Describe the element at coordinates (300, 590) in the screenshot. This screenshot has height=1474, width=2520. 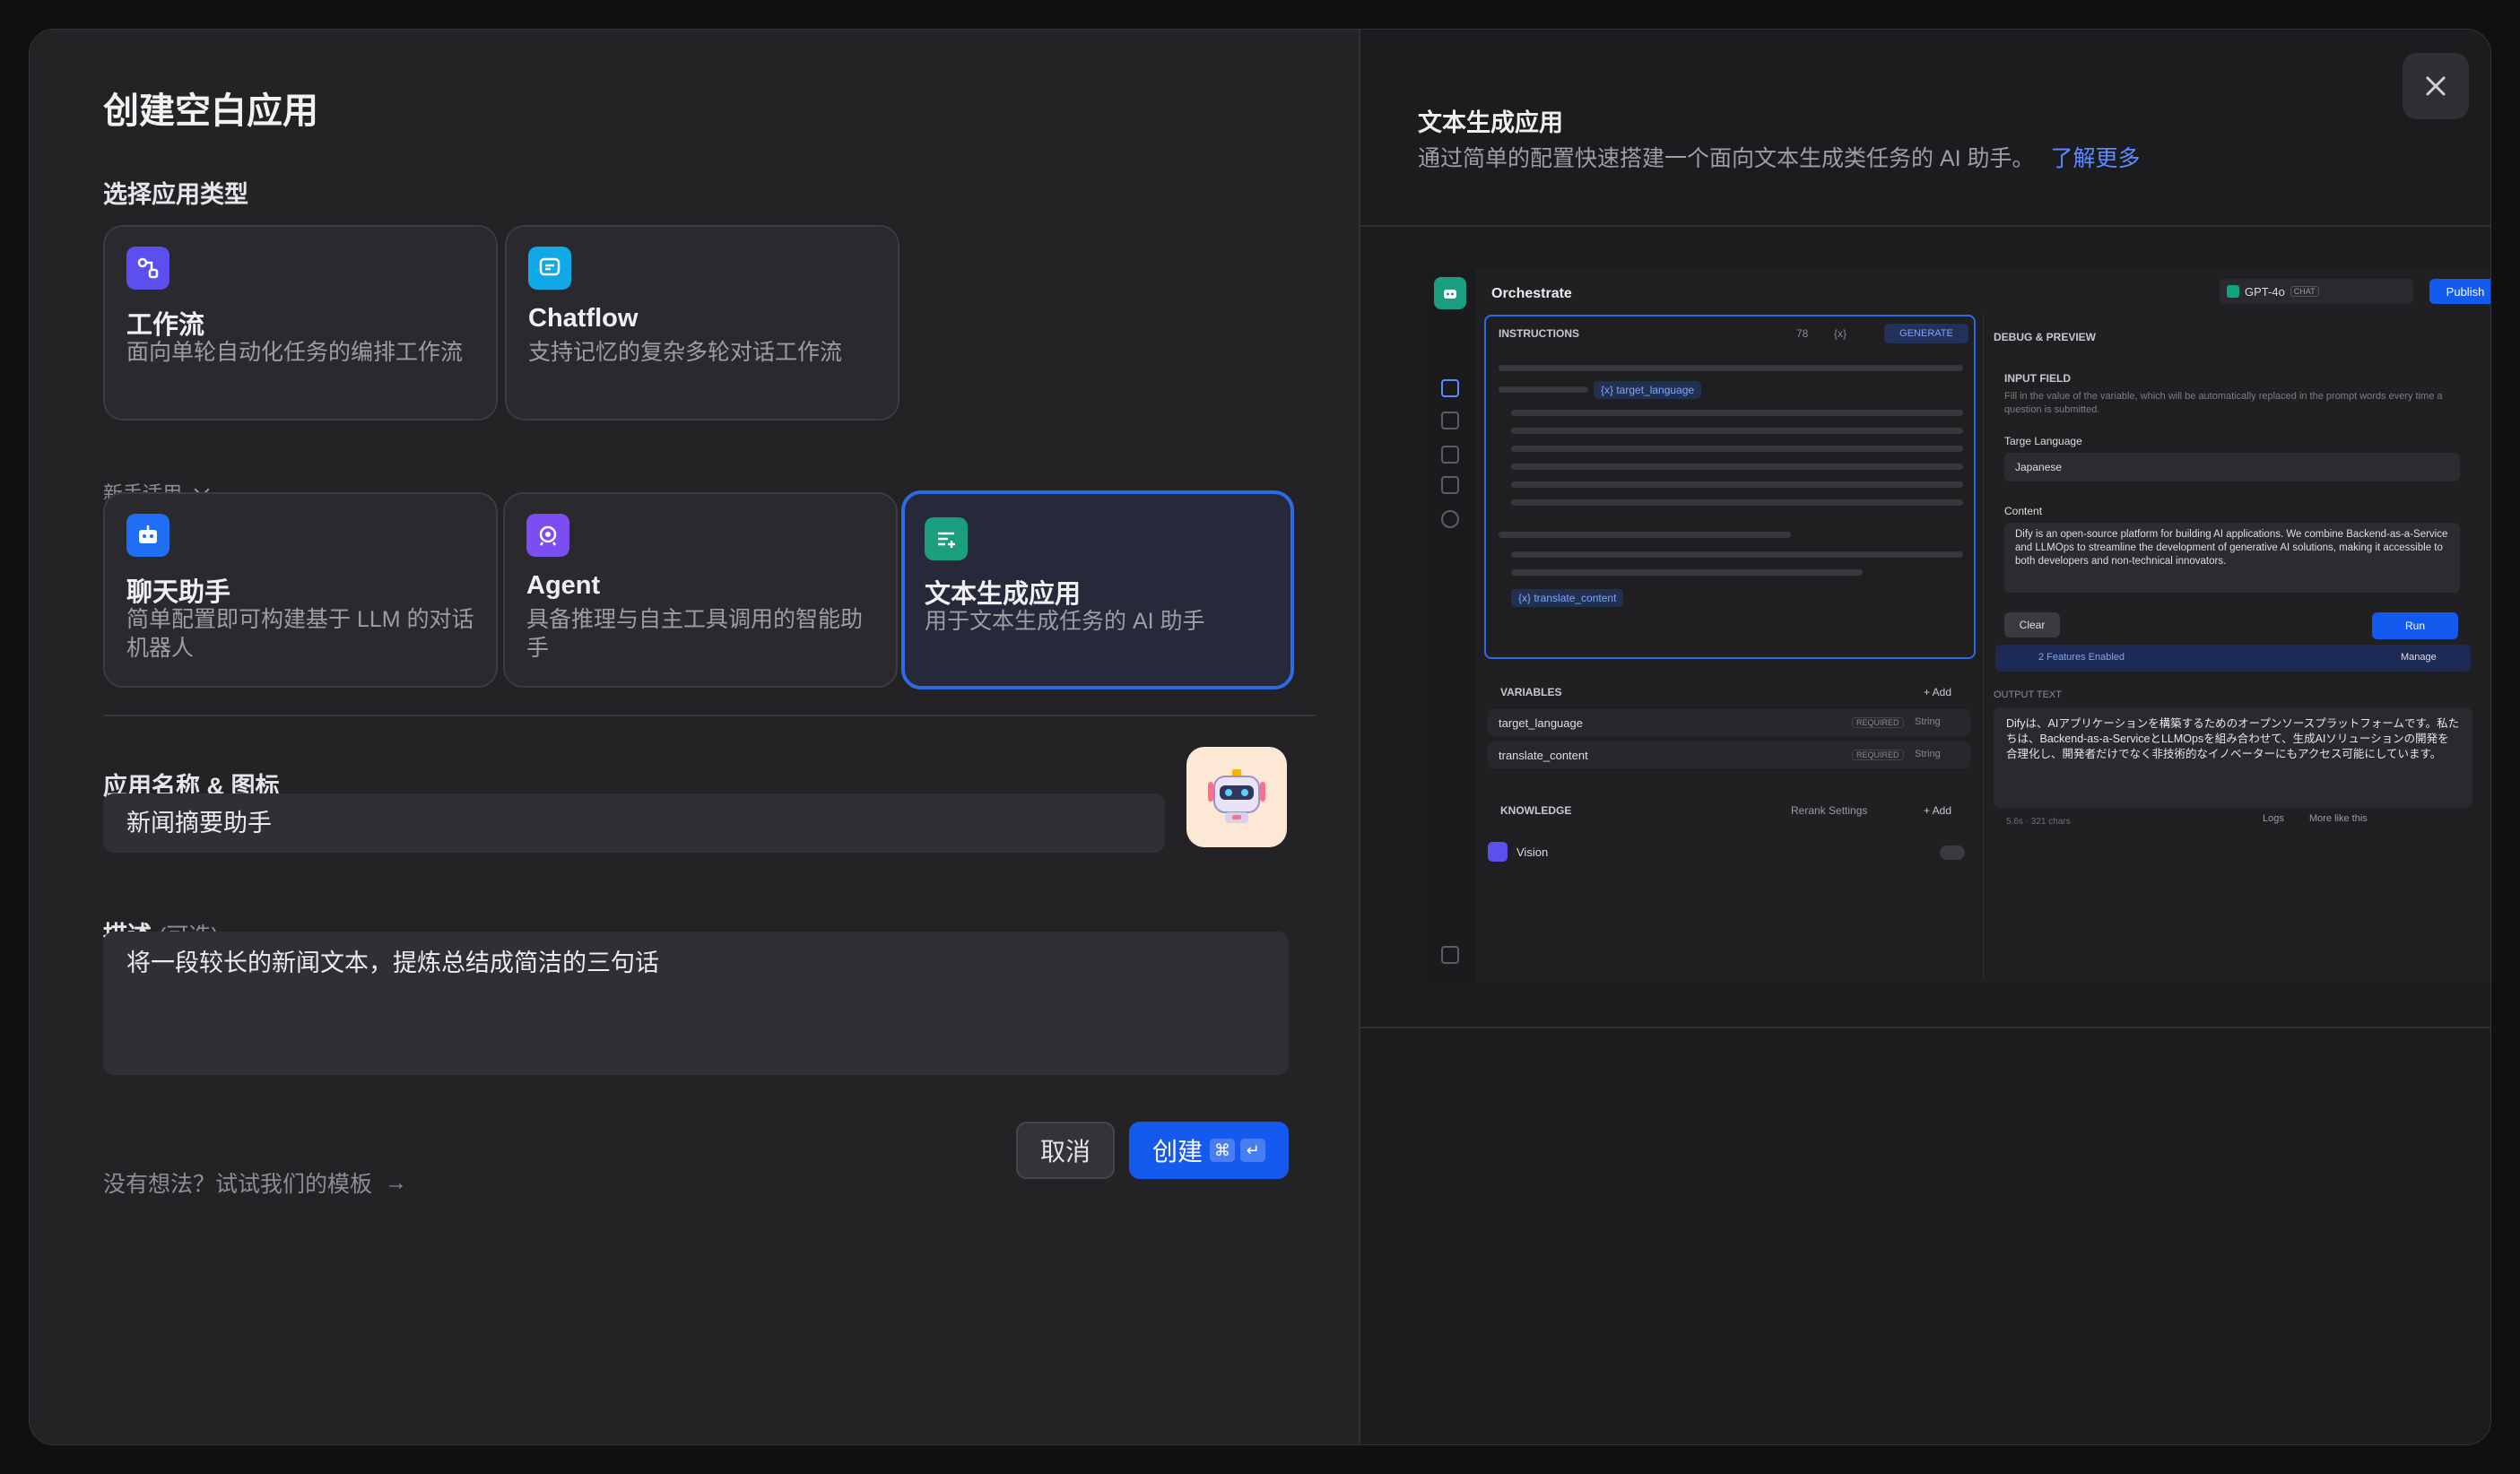
I see `type-card-chatbot: 聊天助手 简单配置即可构建基于 LLM 的对话机器人` at that location.